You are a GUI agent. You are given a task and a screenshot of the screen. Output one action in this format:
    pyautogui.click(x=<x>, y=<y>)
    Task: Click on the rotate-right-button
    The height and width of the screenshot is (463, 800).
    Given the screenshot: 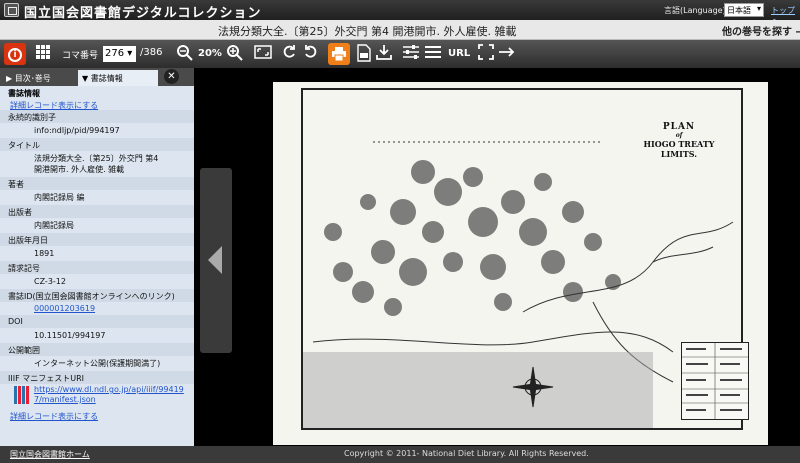 What is the action you would take?
    pyautogui.click(x=310, y=54)
    